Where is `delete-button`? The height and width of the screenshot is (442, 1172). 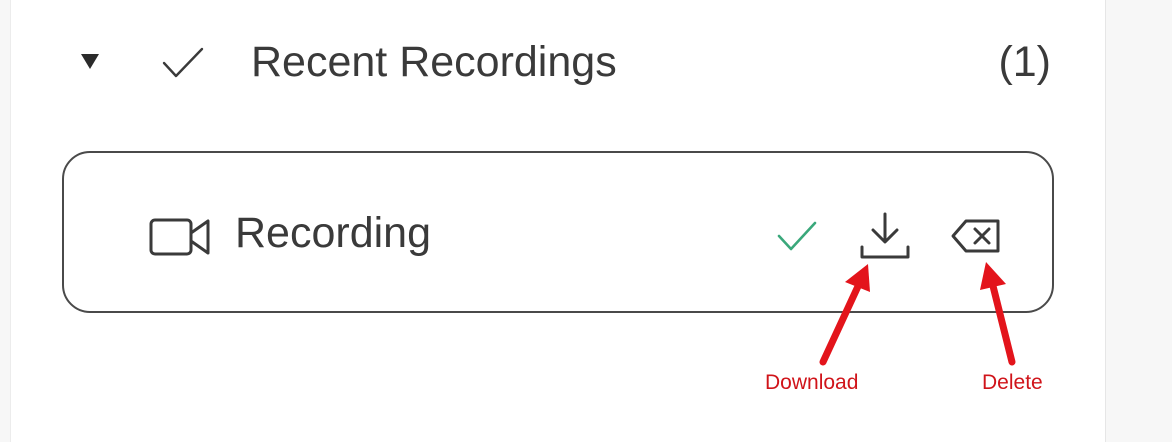 delete-button is located at coordinates (976, 236).